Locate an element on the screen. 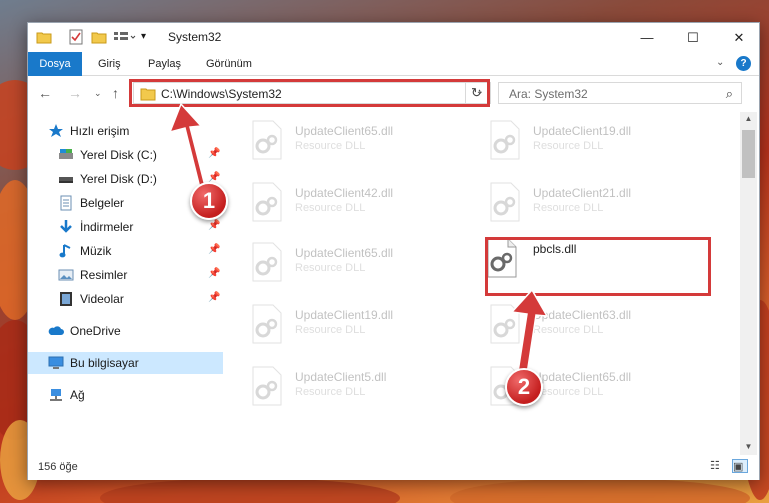  step-1-badge: 1 is located at coordinates (209, 201).